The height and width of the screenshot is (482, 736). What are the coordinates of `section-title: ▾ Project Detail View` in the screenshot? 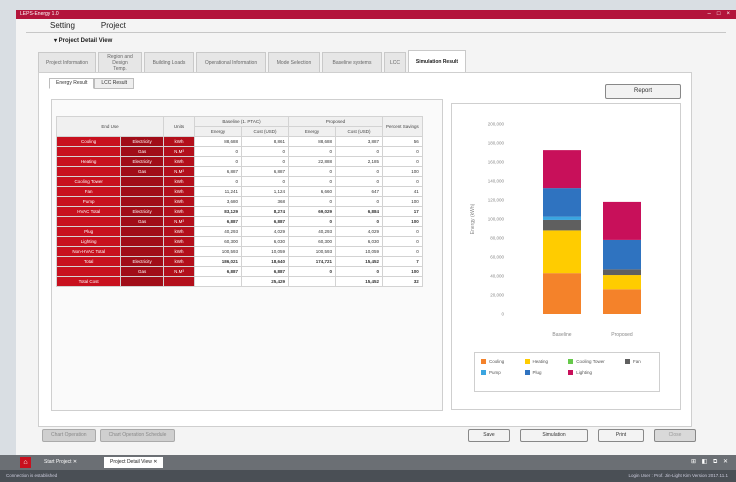 It's located at (395, 40).